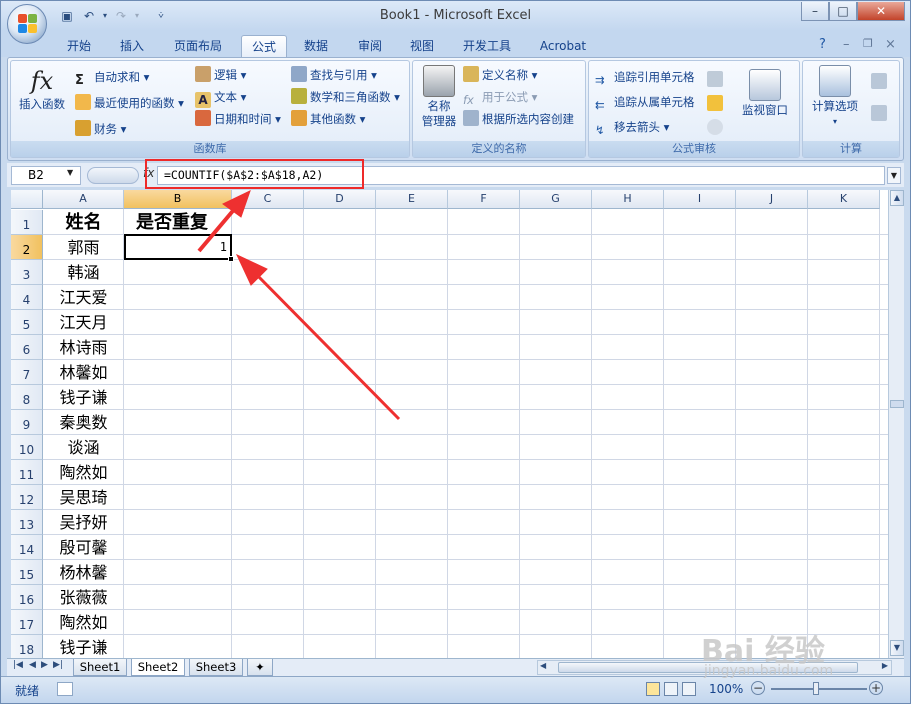  Describe the element at coordinates (487, 46) in the screenshot. I see `tab-developer: 开发工具` at that location.